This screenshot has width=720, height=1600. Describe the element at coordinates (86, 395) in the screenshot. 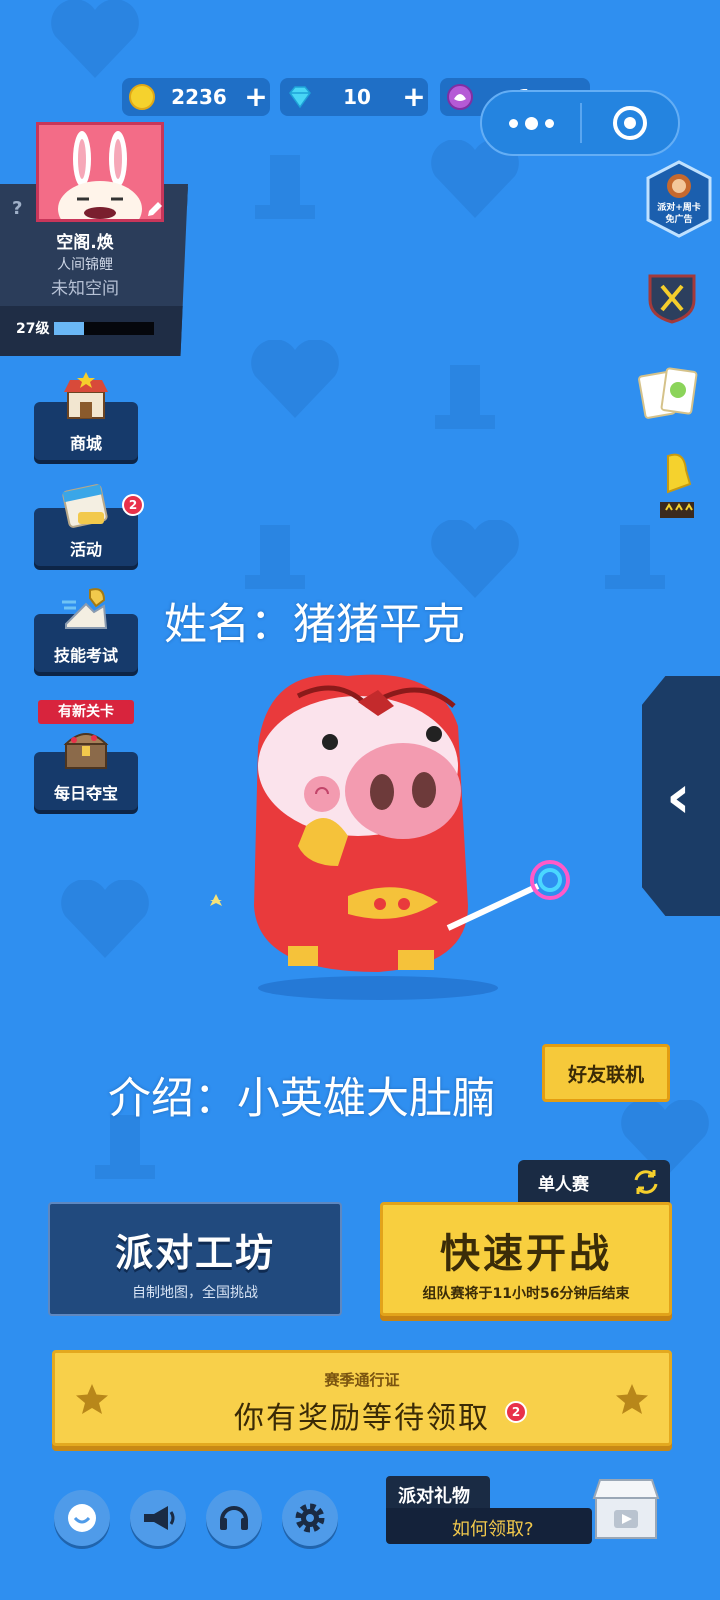

I see `shop-icon` at that location.